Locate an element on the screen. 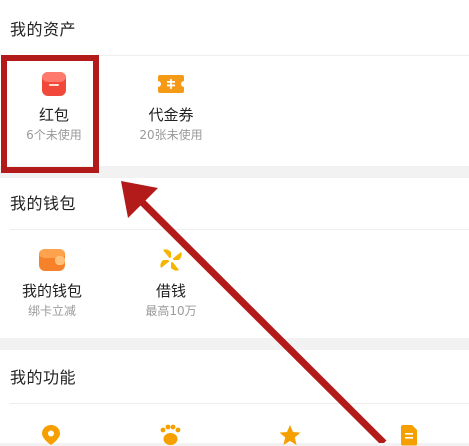  wallet-promo: 绑卡立减 is located at coordinates (51, 311).